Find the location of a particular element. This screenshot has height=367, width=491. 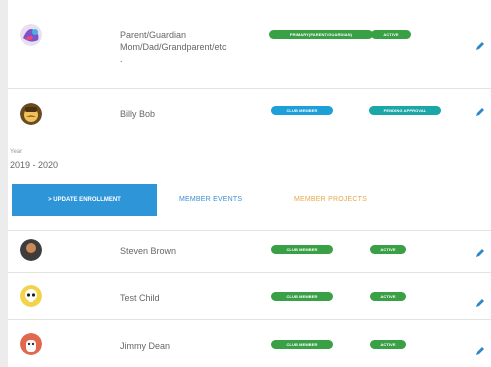

member-name: Test Child is located at coordinates (140, 298).